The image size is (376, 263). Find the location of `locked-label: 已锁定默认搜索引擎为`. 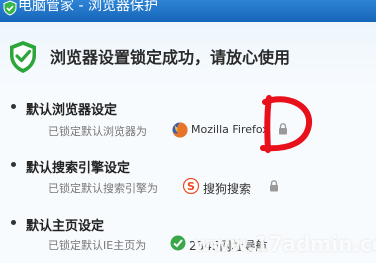

locked-label: 已锁定默认搜索引擎为 is located at coordinates (103, 188).